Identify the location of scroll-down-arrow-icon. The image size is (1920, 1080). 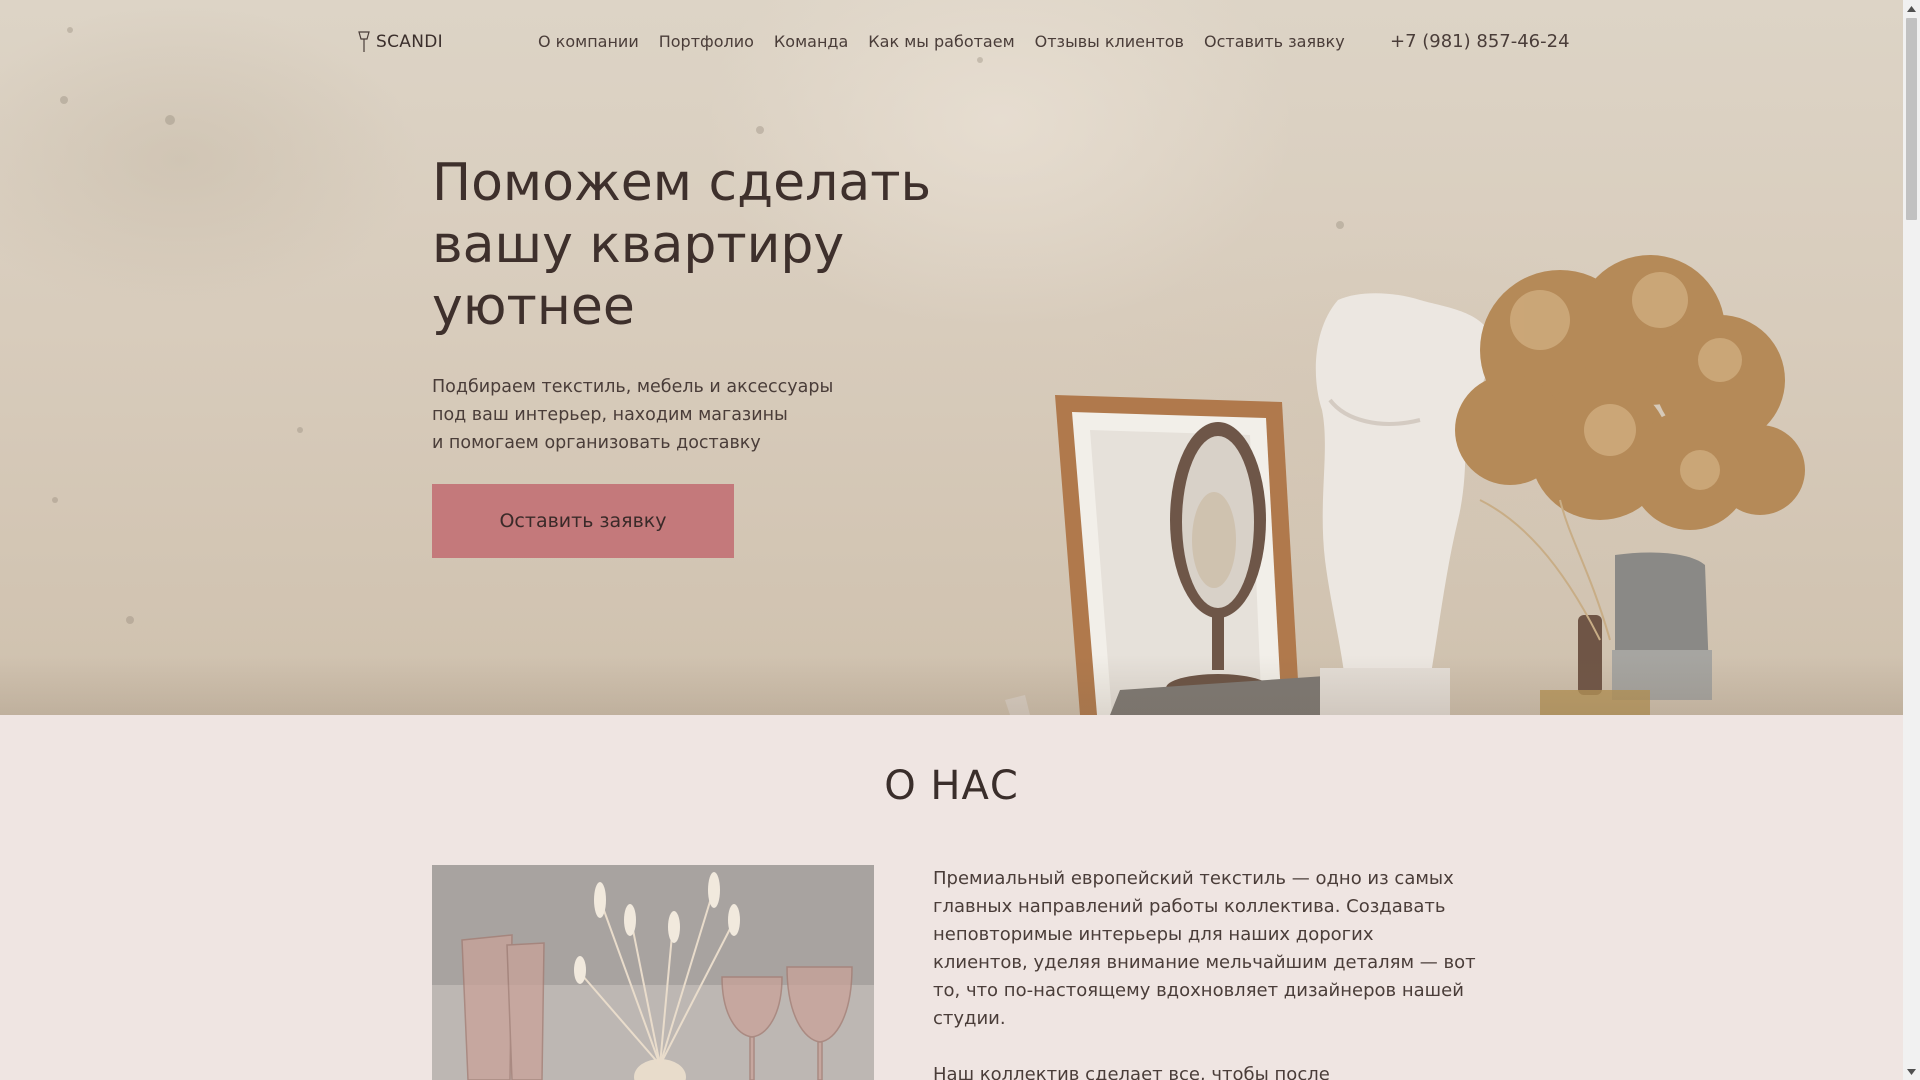
(1911, 1071).